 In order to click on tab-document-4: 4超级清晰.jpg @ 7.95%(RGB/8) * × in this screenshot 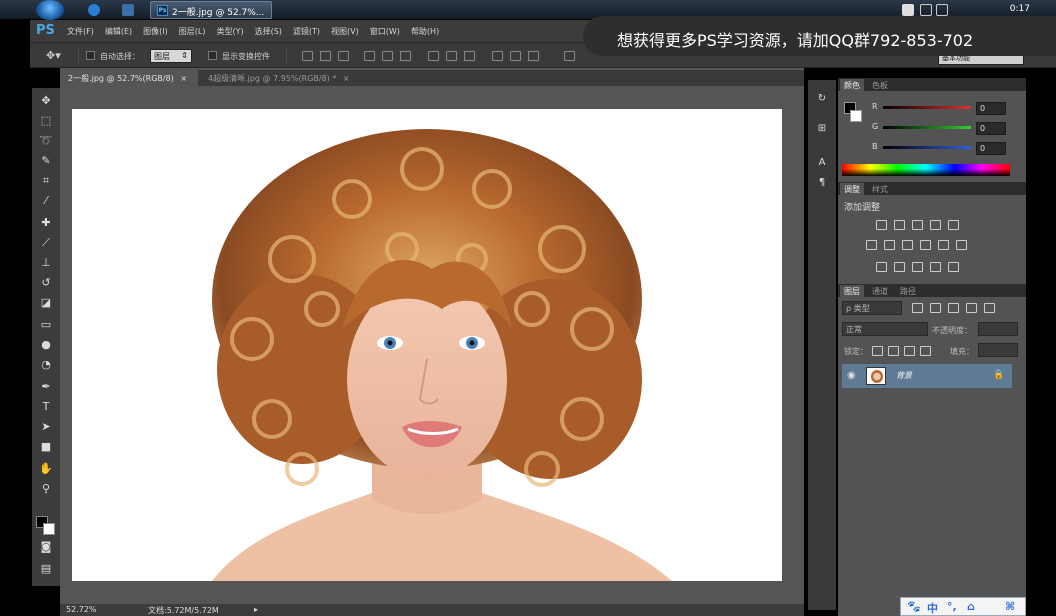, I will do `click(280, 78)`.